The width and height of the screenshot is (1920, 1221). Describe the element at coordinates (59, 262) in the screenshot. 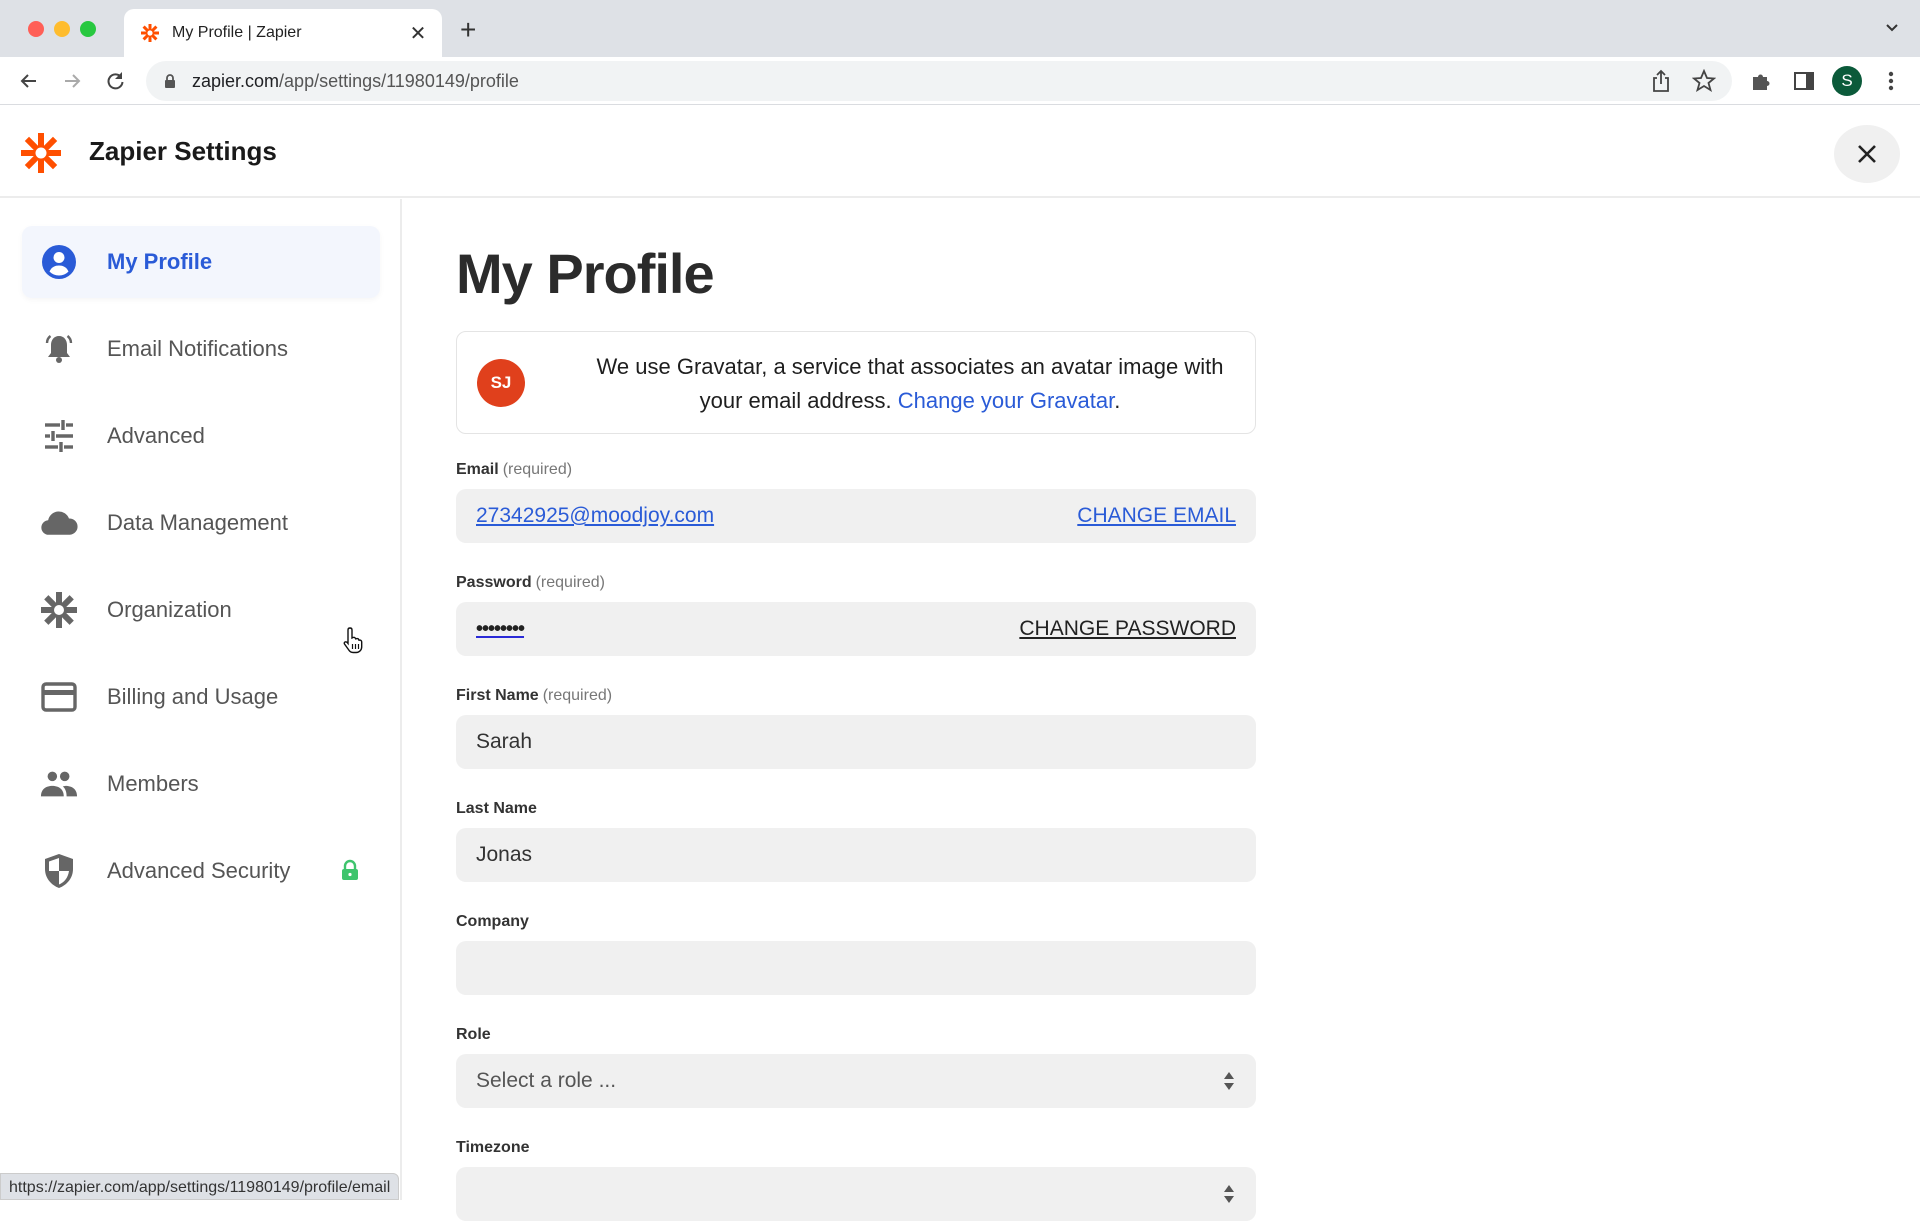

I see `user-circle-icon` at that location.